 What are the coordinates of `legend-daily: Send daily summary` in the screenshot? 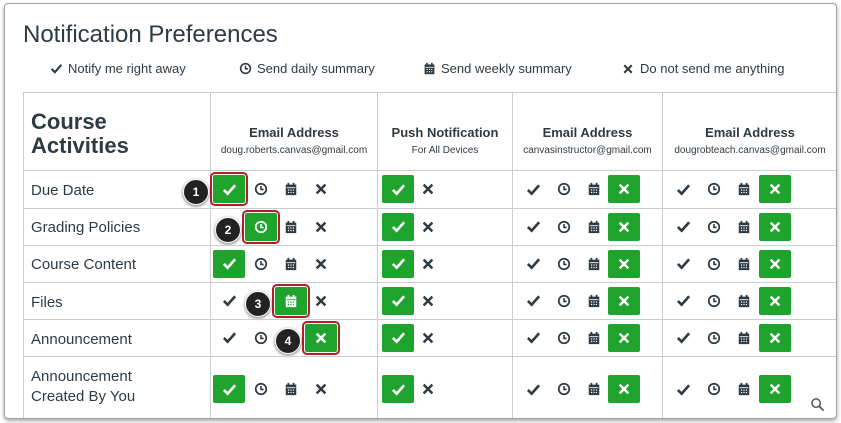 It's located at (306, 68).